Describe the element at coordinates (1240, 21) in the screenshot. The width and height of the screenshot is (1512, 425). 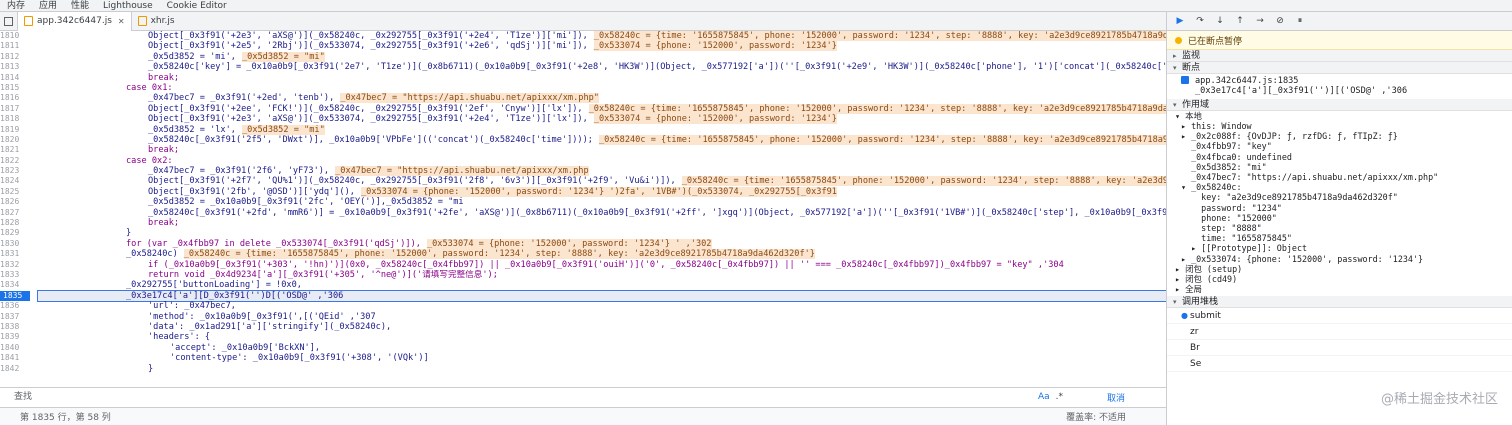
I see `step-out-icon: ↑` at that location.